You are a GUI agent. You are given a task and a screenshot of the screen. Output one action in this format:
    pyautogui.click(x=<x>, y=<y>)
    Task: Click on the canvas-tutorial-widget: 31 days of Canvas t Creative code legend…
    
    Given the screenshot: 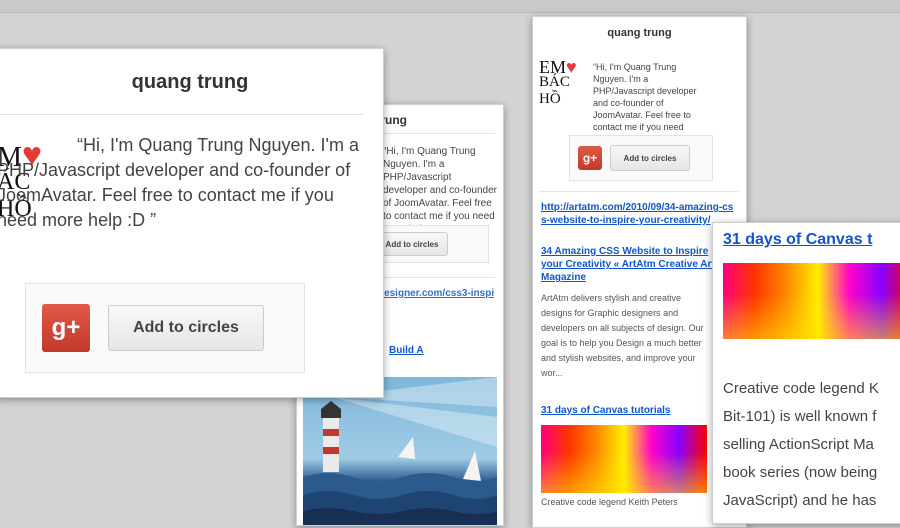 What is the action you would take?
    pyautogui.click(x=806, y=373)
    